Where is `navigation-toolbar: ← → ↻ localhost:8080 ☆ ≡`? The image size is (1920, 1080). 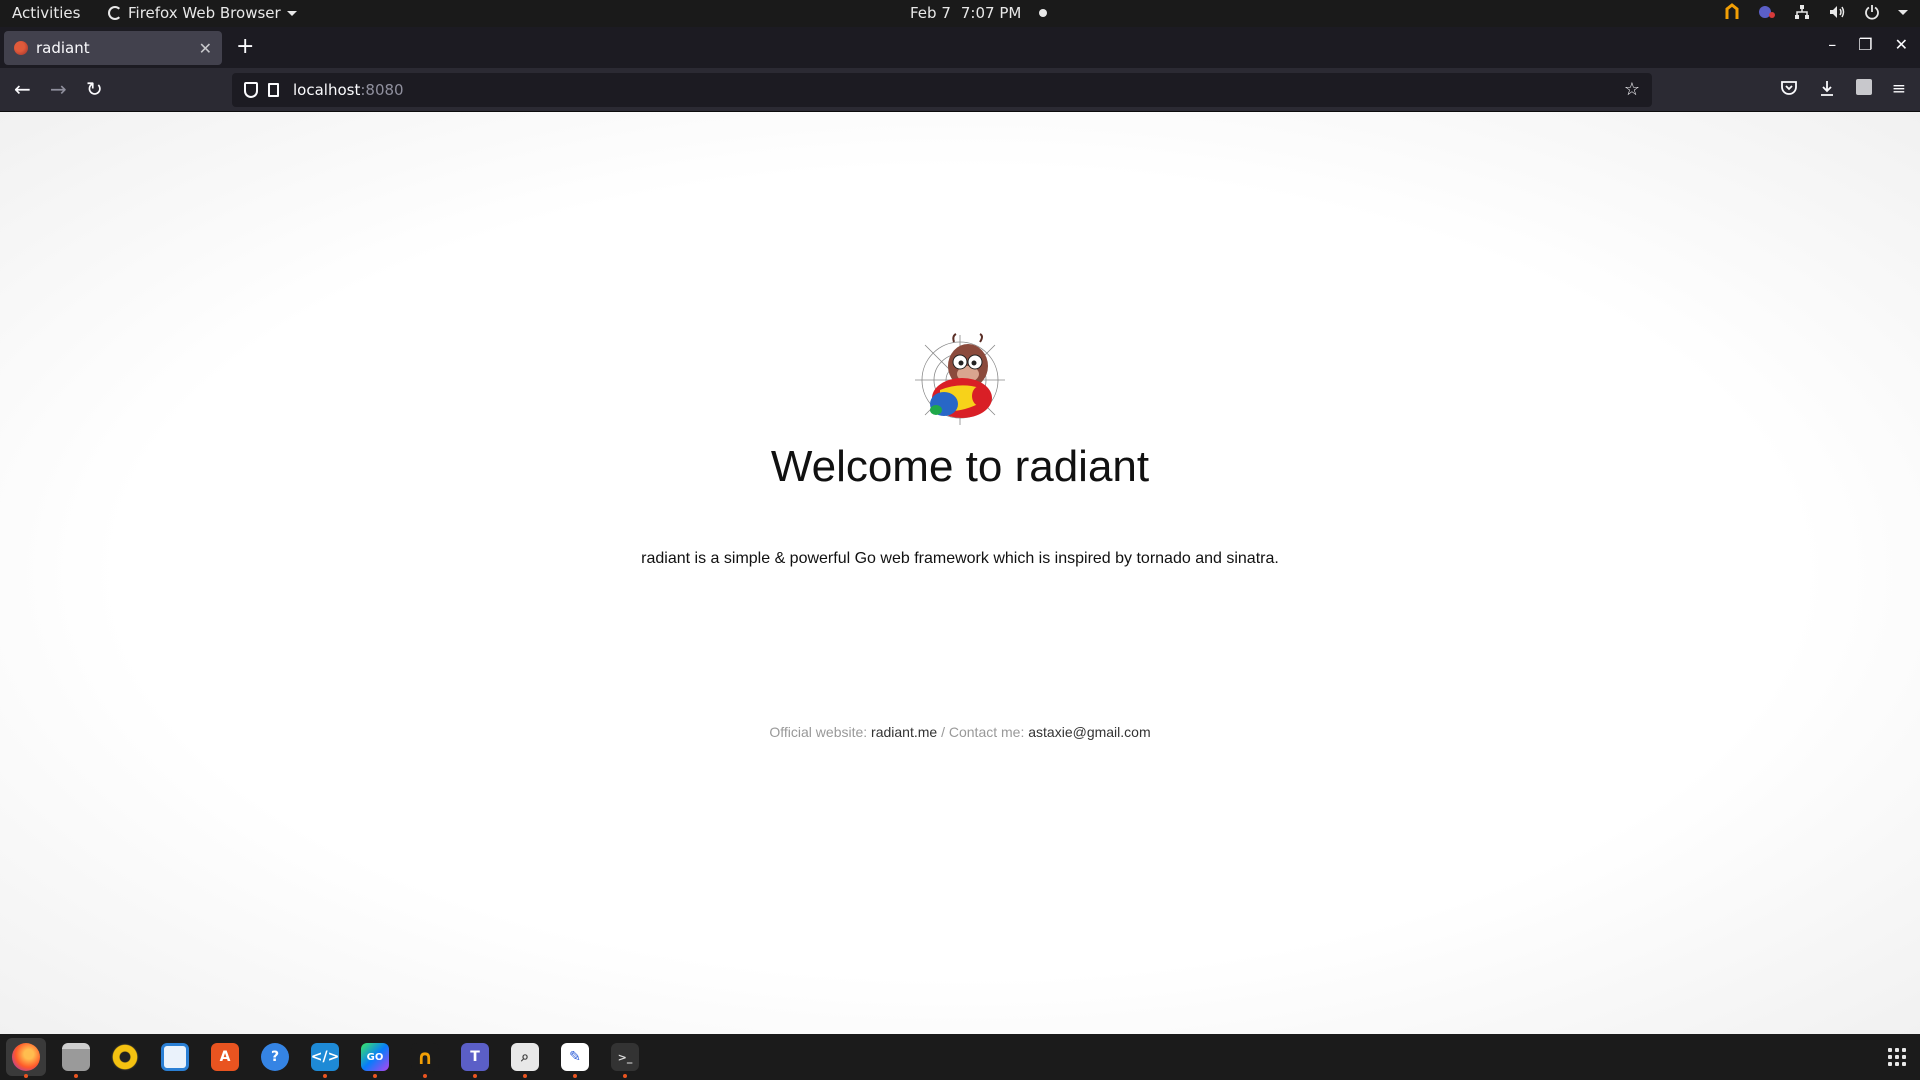 navigation-toolbar: ← → ↻ localhost:8080 ☆ ≡ is located at coordinates (960, 90).